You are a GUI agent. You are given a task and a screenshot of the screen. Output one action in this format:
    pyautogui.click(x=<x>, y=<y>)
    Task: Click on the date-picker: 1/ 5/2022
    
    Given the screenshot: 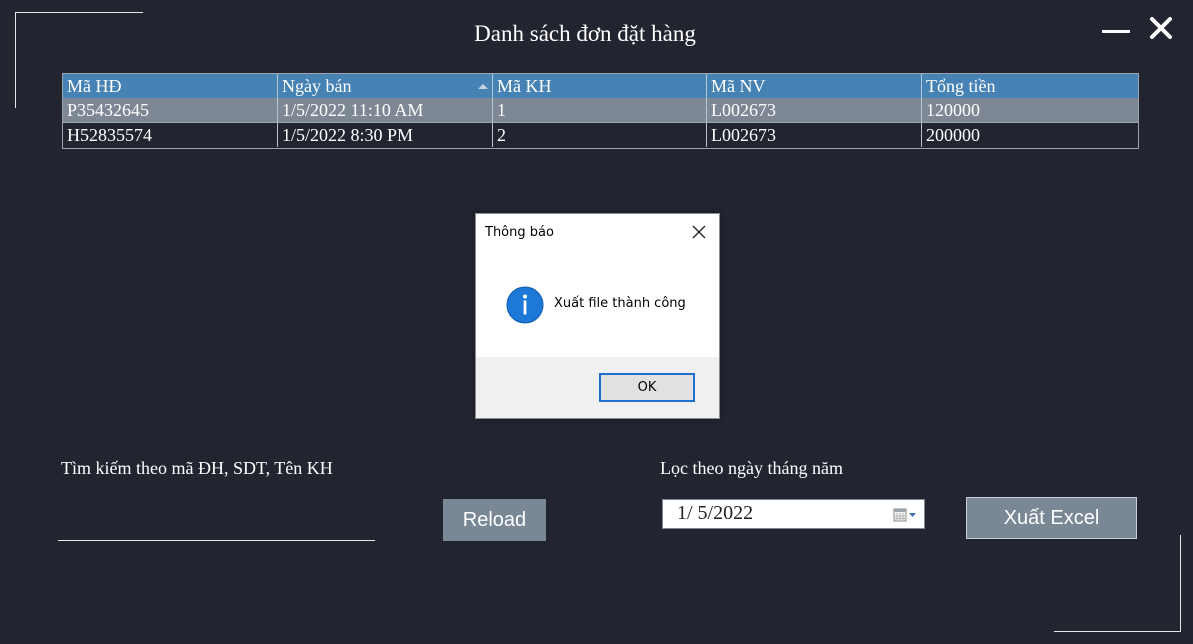 What is the action you would take?
    pyautogui.click(x=793, y=514)
    